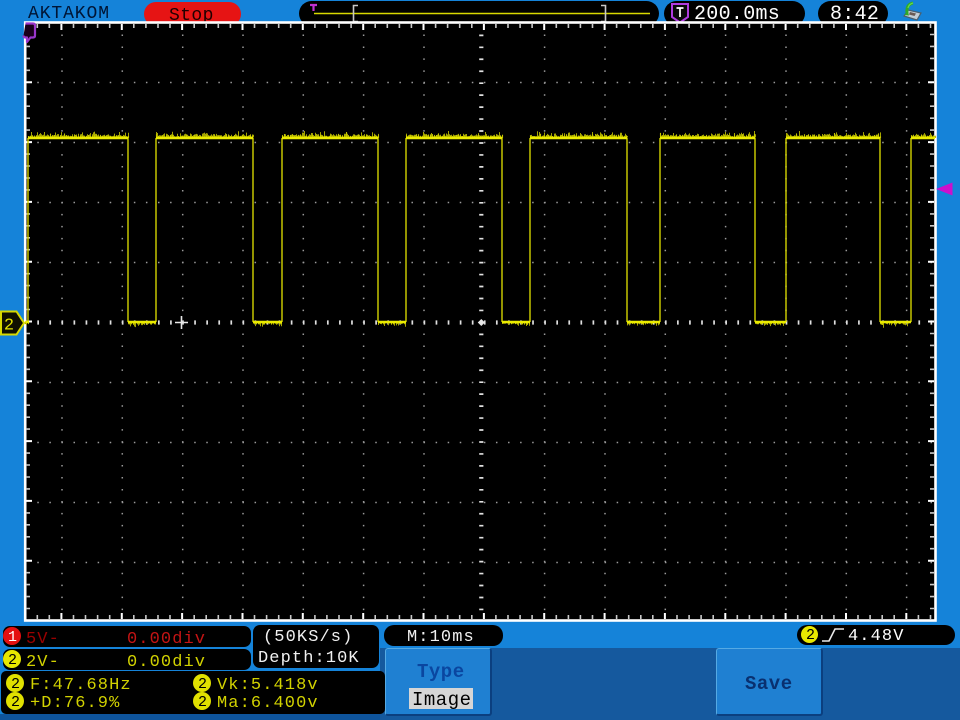 This screenshot has height=720, width=960. I want to click on svg-text: 2, so click(9, 326).